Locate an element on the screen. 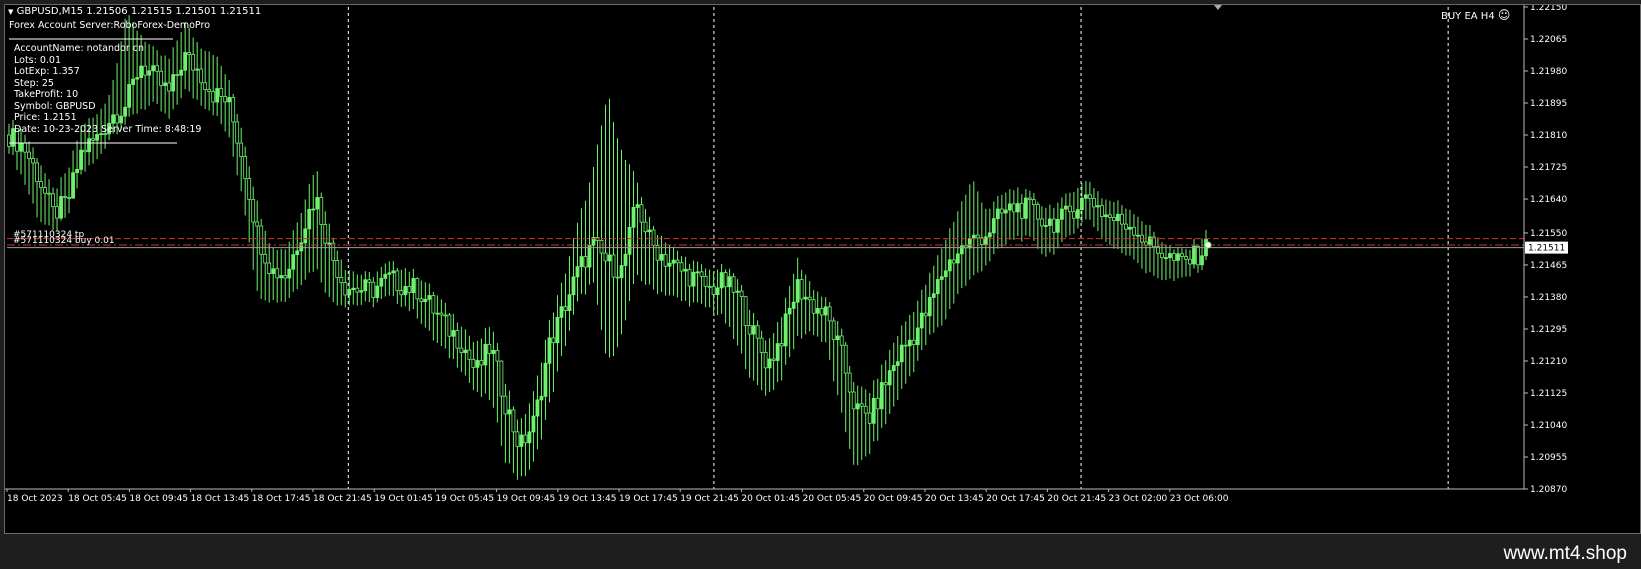 The height and width of the screenshot is (569, 1641). x-tick-label: 20 Oct 13:45 is located at coordinates (954, 499).